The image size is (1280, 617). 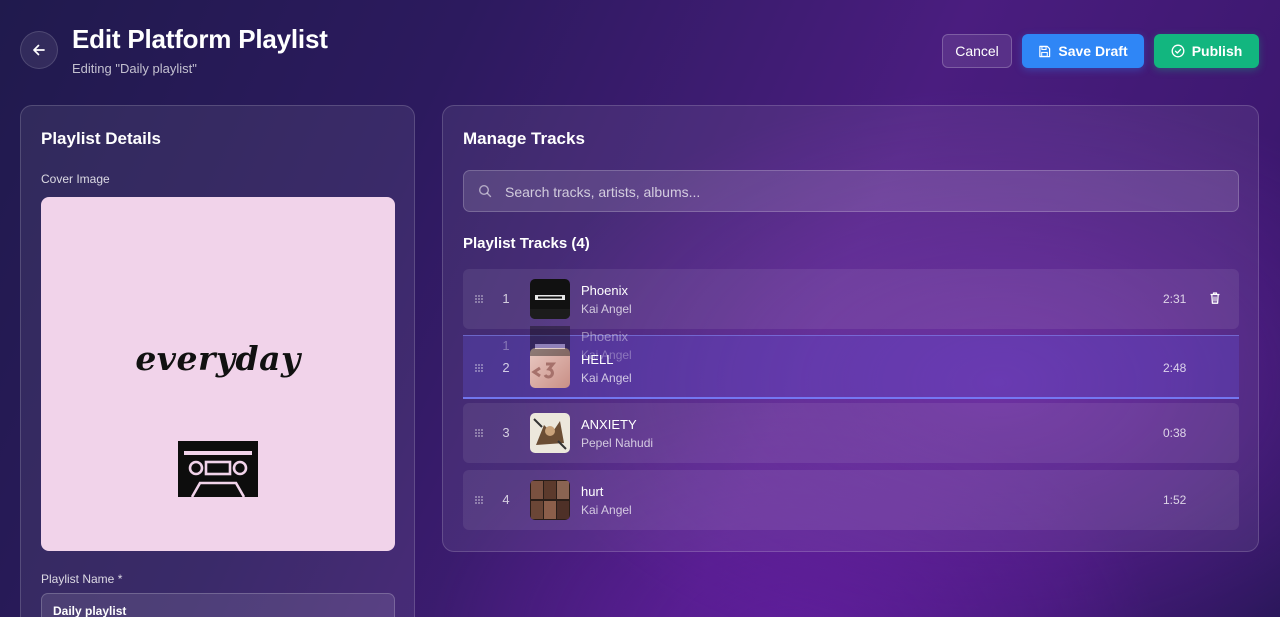 What do you see at coordinates (617, 443) in the screenshot?
I see `track-artist: Pepel Nahudi` at bounding box center [617, 443].